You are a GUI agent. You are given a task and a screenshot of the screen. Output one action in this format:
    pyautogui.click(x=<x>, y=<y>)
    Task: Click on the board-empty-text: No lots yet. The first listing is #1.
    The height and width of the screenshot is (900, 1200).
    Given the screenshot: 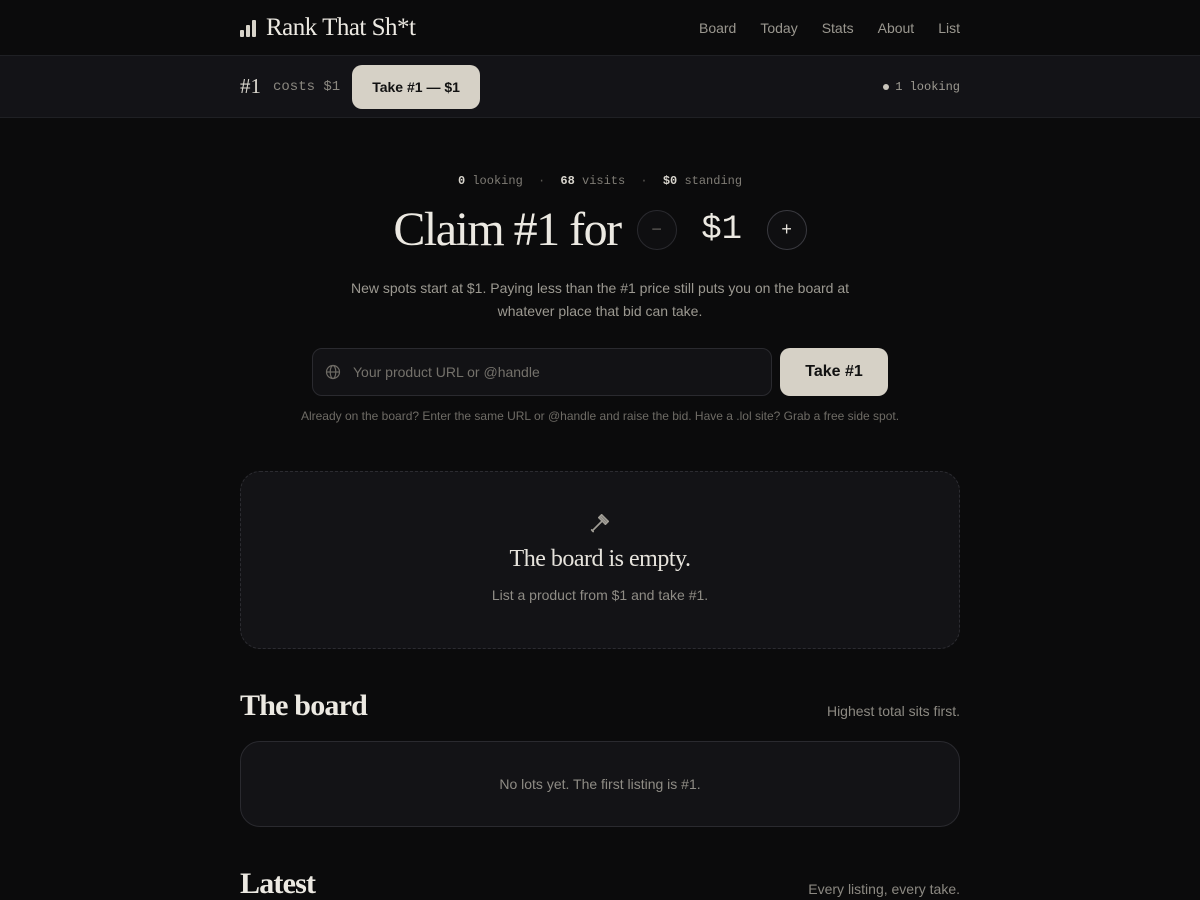 What is the action you would take?
    pyautogui.click(x=600, y=784)
    